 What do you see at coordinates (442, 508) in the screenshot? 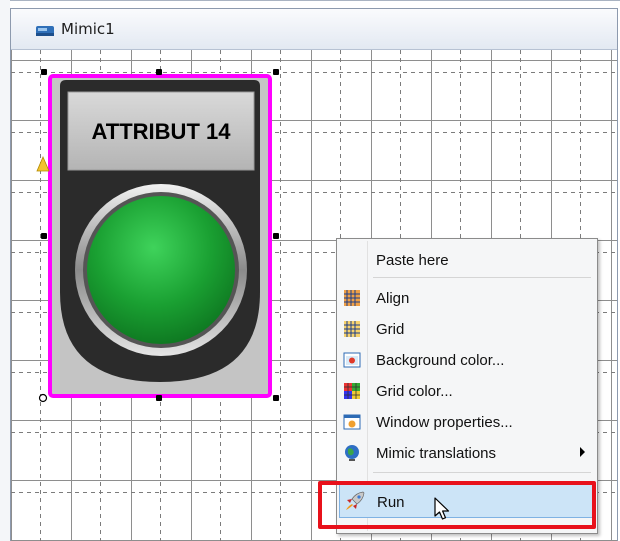
I see `mouse-cursor-icon` at bounding box center [442, 508].